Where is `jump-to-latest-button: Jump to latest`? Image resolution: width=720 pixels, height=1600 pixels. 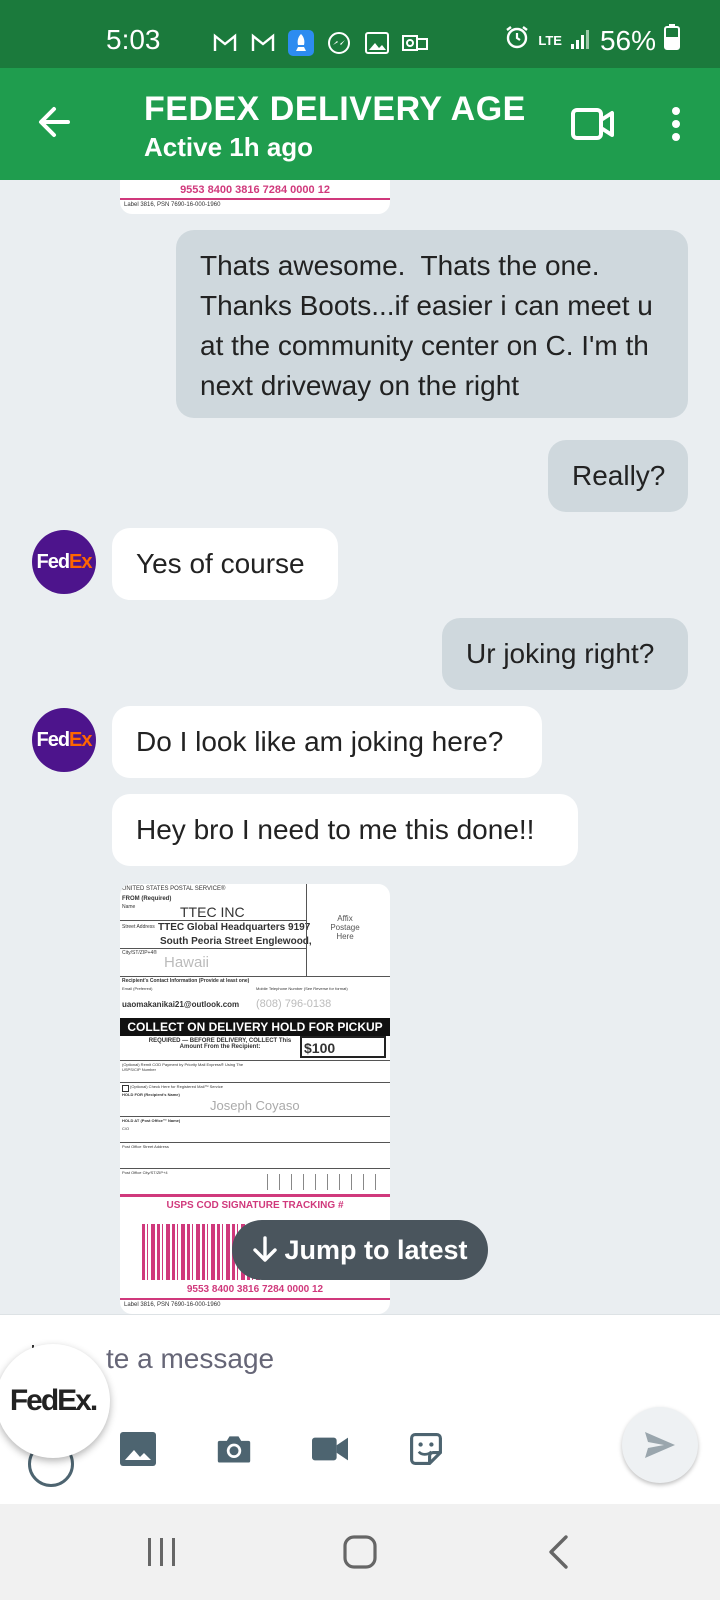 jump-to-latest-button: Jump to latest is located at coordinates (360, 1250).